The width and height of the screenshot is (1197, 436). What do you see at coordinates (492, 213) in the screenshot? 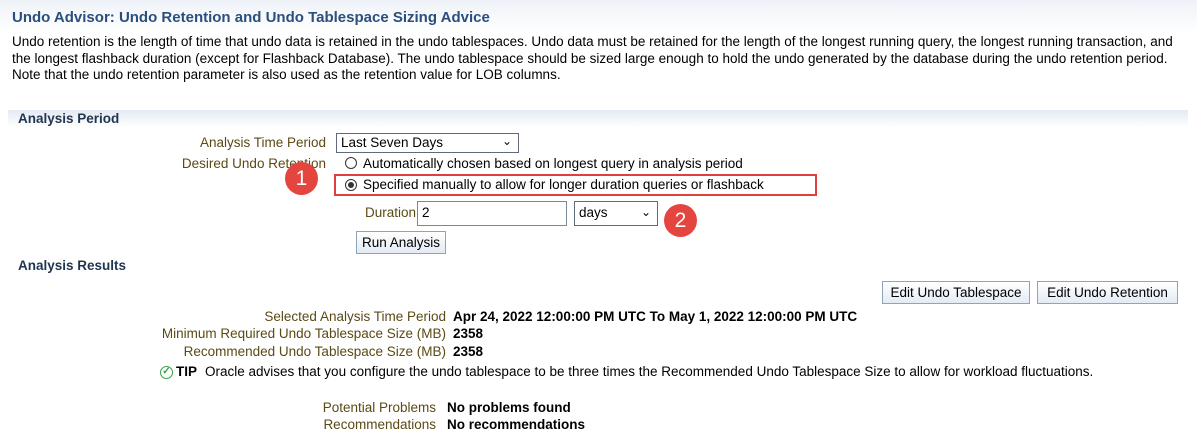
I see `duration-input: 2` at bounding box center [492, 213].